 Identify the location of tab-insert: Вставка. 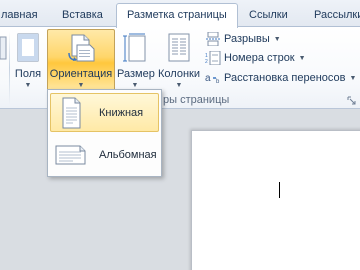
(82, 15).